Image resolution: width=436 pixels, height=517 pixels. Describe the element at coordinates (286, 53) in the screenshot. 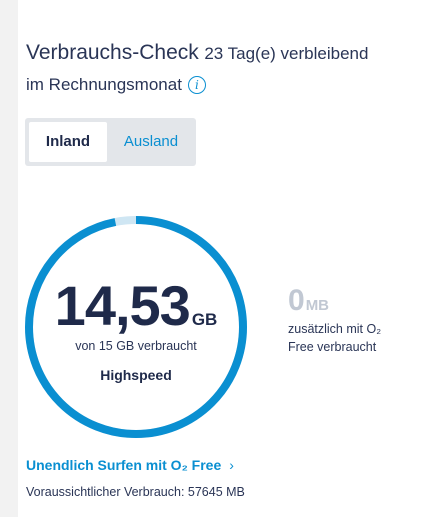

I see `remaining-days: 23 Tag(e) verbleibend` at that location.